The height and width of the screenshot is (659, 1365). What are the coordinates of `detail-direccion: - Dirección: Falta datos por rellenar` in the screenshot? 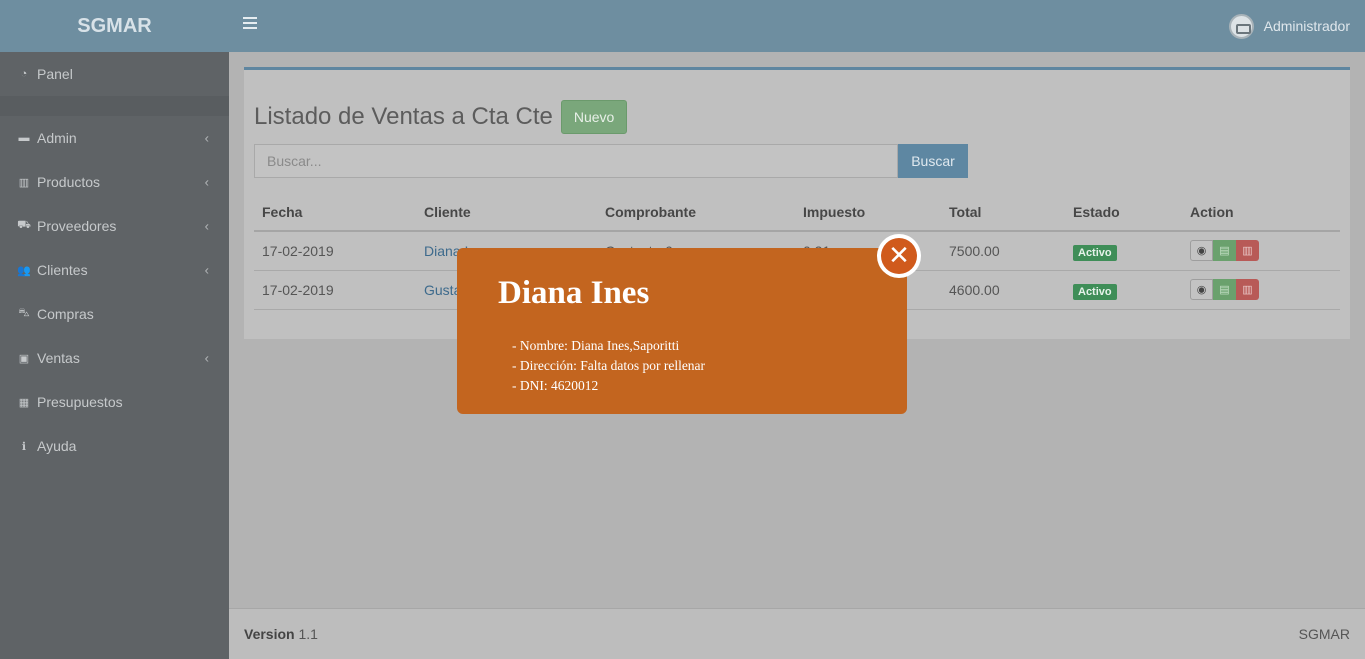 It's located at (609, 365).